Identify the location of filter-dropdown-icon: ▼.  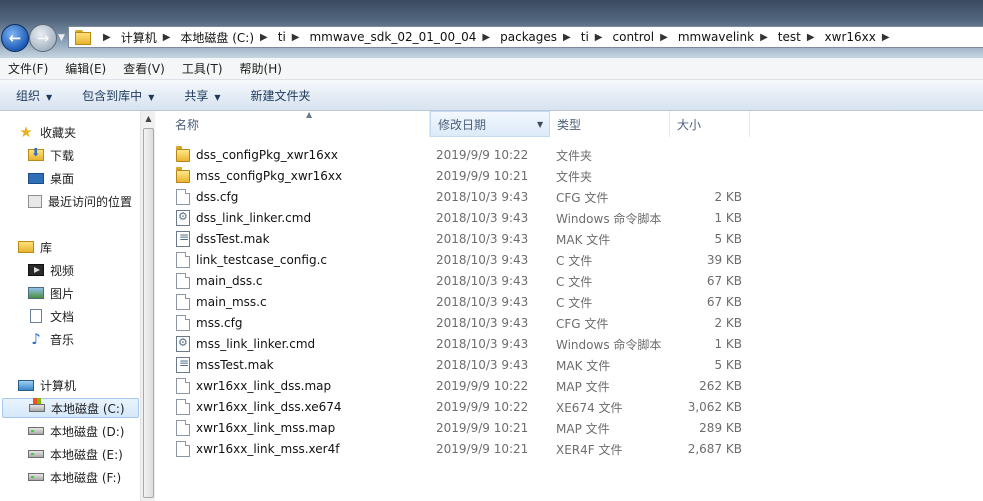
(540, 124).